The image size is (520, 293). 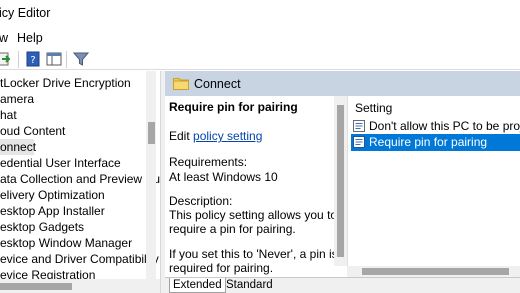 I want to click on category-title: Connect, so click(x=217, y=84).